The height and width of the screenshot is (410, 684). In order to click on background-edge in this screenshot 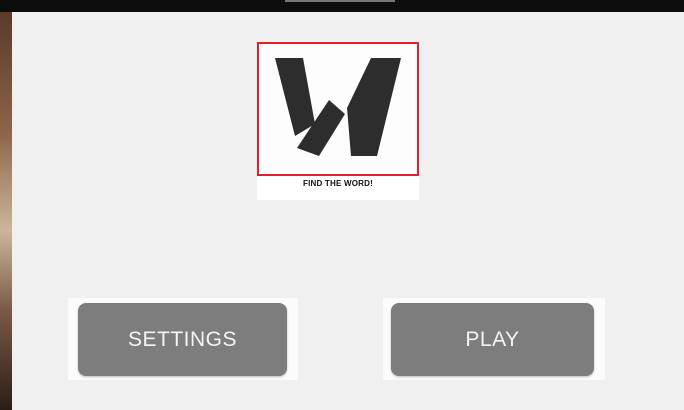, I will do `click(6, 211)`.